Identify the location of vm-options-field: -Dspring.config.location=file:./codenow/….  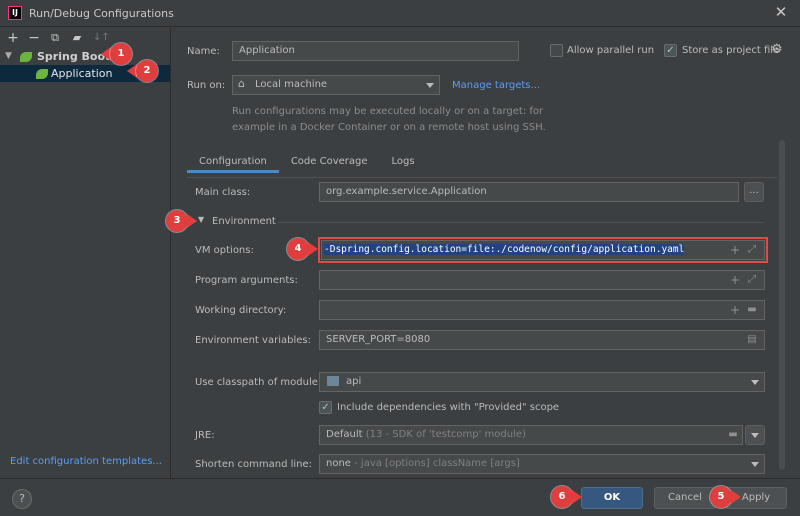
(543, 250).